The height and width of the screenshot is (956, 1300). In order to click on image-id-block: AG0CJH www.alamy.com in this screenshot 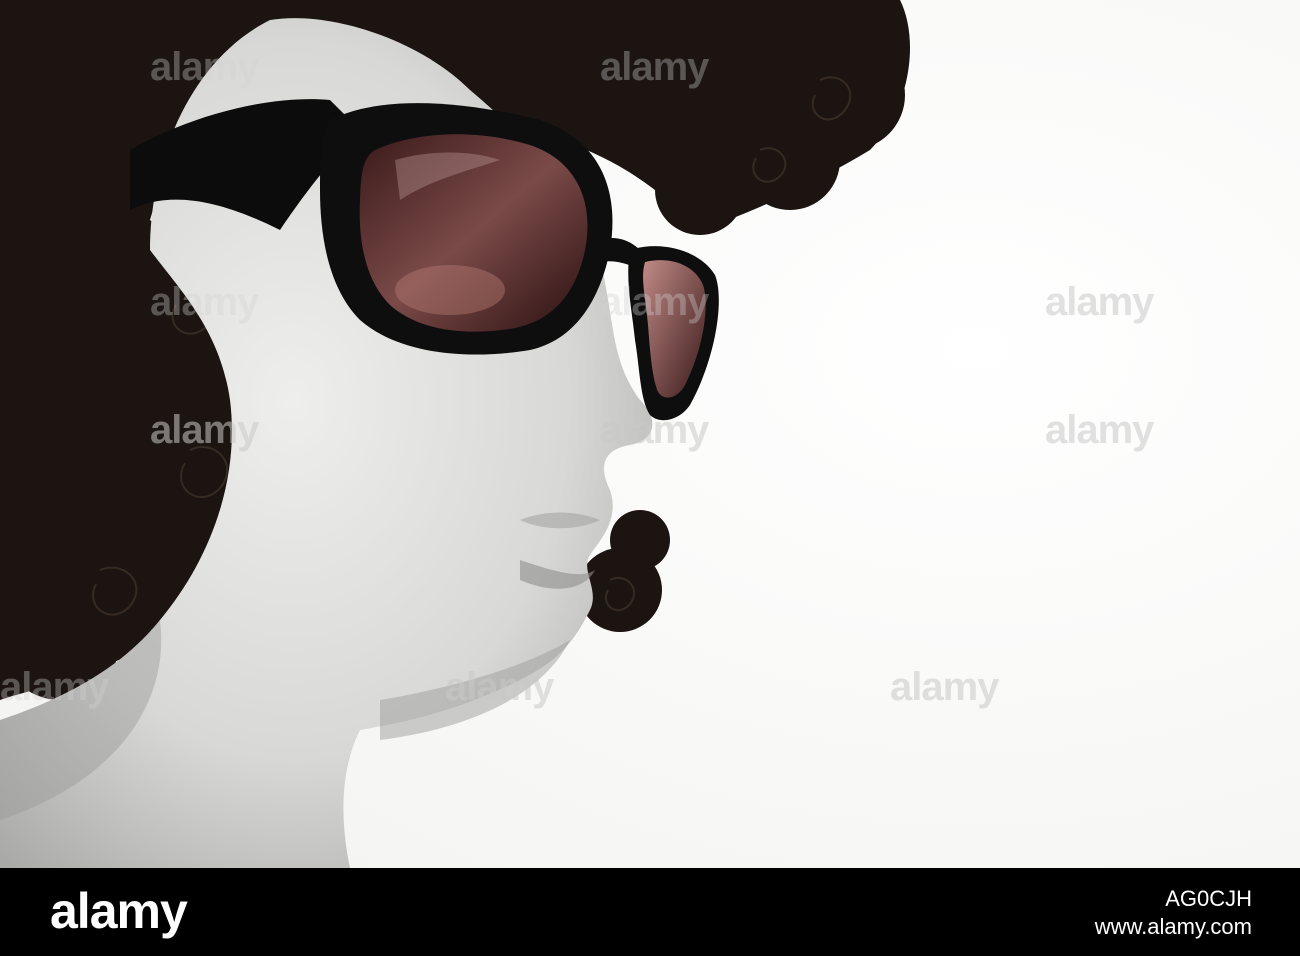, I will do `click(1173, 914)`.